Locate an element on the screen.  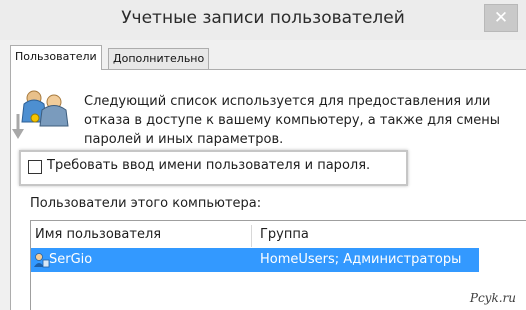
user-name-cell: SerGio is located at coordinates (70, 259).